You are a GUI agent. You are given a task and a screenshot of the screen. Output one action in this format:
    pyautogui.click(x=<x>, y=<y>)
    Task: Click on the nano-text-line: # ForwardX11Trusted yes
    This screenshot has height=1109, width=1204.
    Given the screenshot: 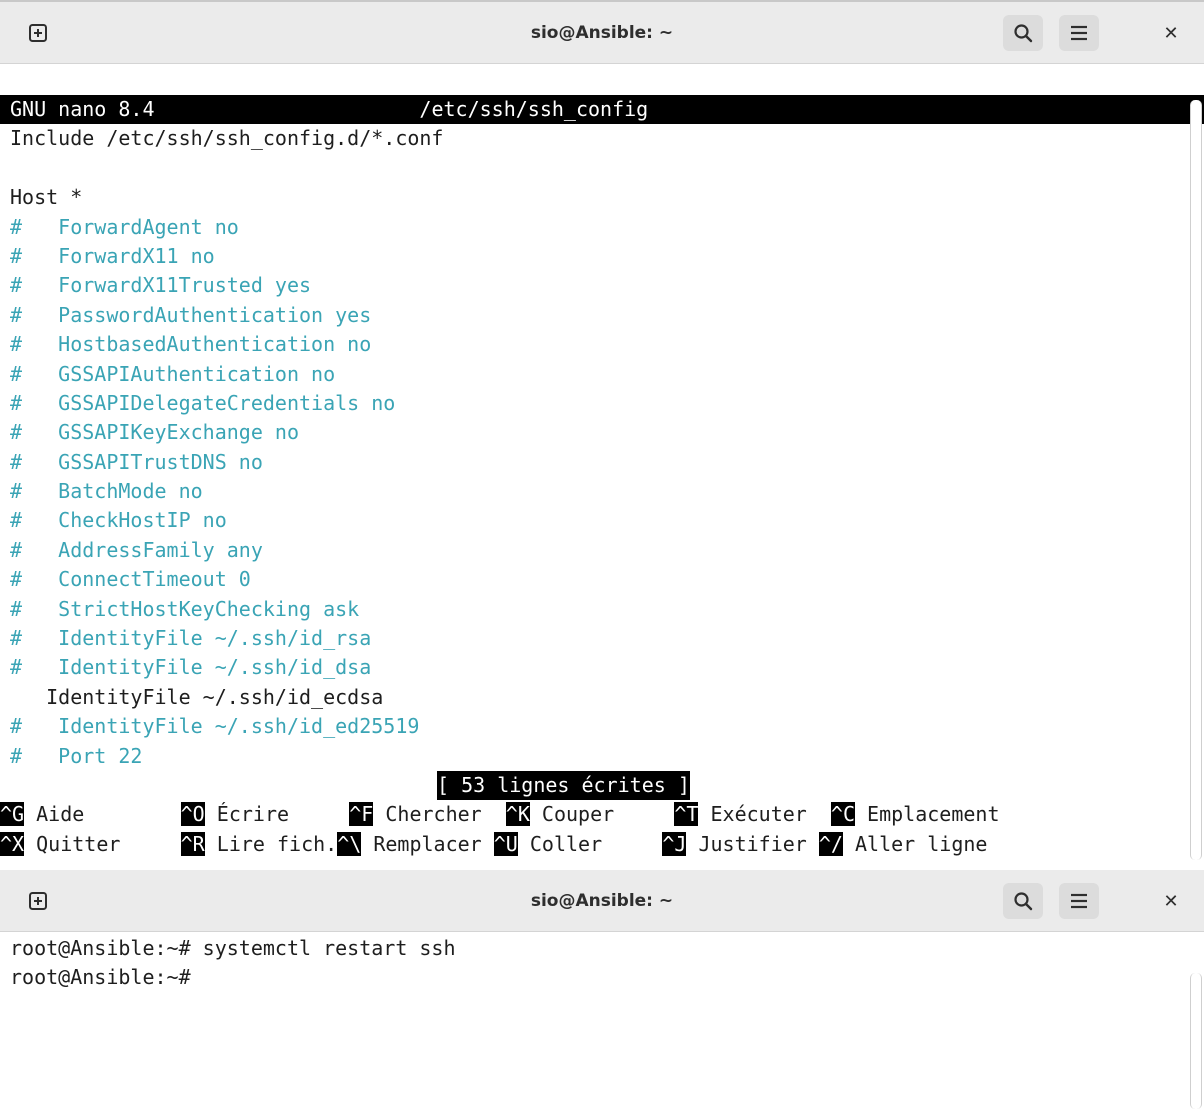 What is the action you would take?
    pyautogui.click(x=161, y=285)
    